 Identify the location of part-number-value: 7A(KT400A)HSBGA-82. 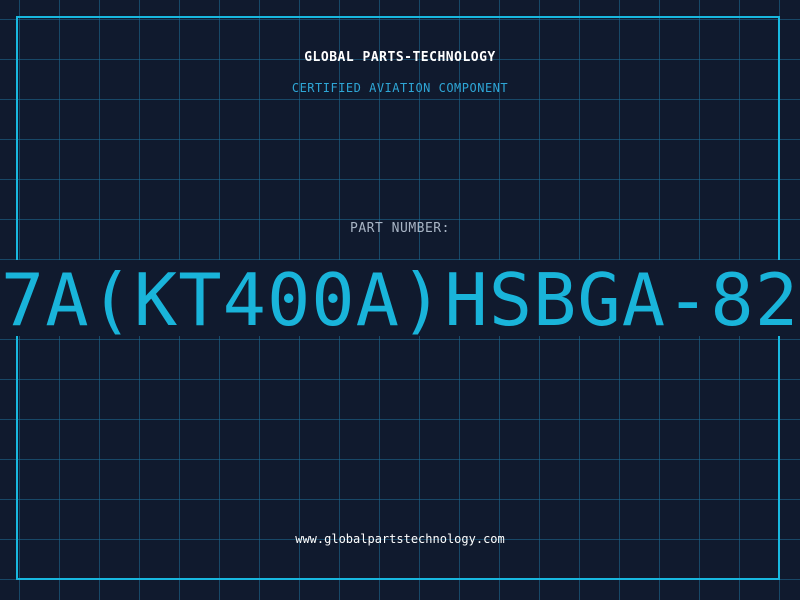
(400, 298).